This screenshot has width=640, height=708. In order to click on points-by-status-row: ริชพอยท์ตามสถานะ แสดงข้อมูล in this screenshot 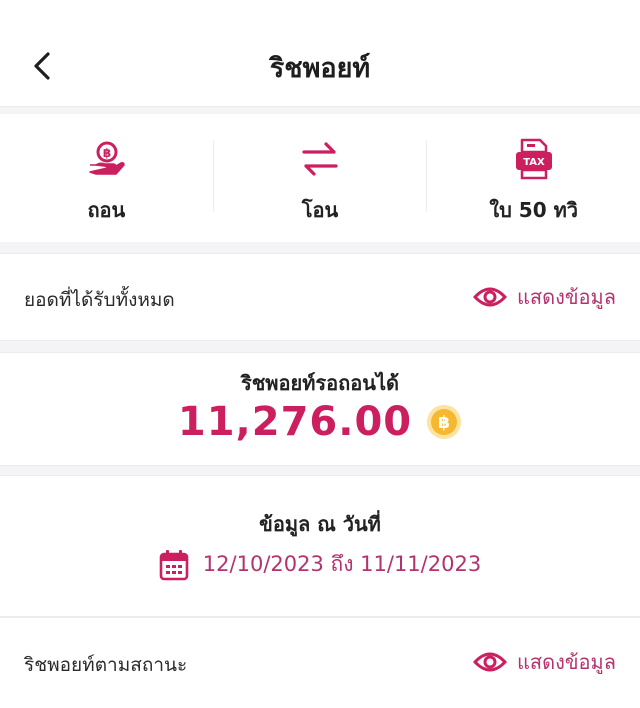, I will do `click(320, 662)`.